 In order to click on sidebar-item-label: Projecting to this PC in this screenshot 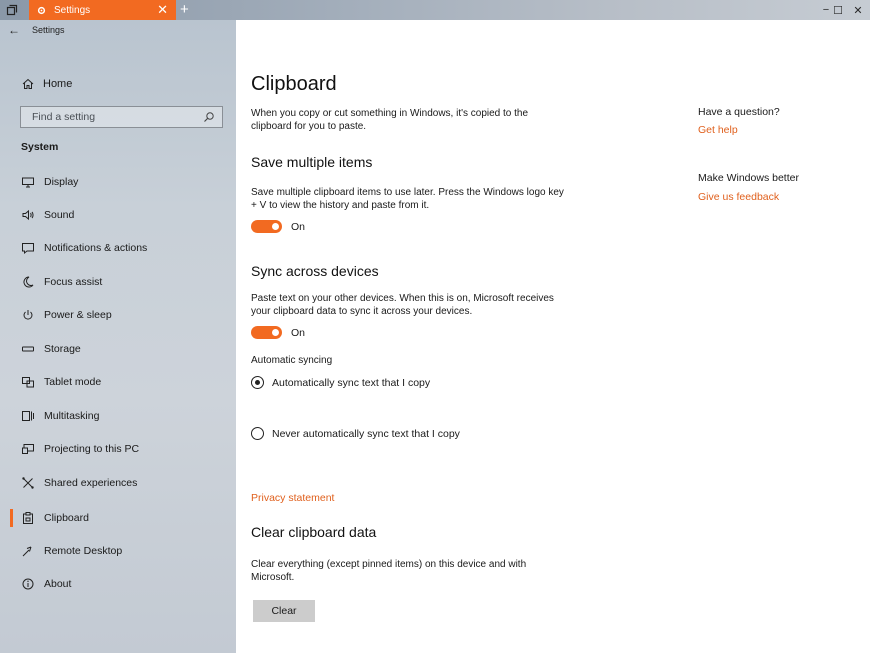, I will do `click(92, 449)`.